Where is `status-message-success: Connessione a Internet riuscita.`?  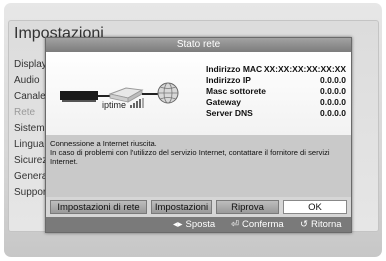
status-message-success: Connessione a Internet riuscita. is located at coordinates (103, 143).